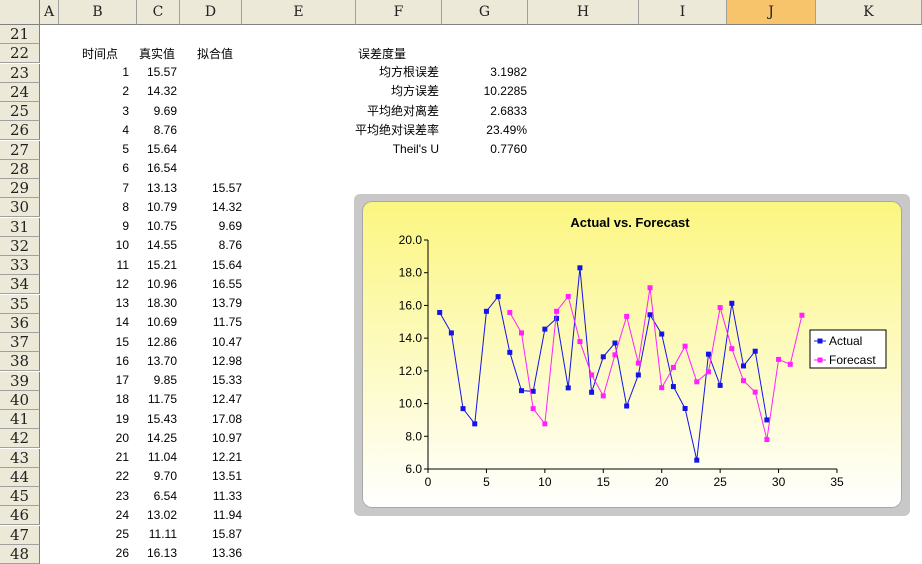 Image resolution: width=922 pixels, height=564 pixels. What do you see at coordinates (20, 304) in the screenshot?
I see `row-header-35: 35` at bounding box center [20, 304].